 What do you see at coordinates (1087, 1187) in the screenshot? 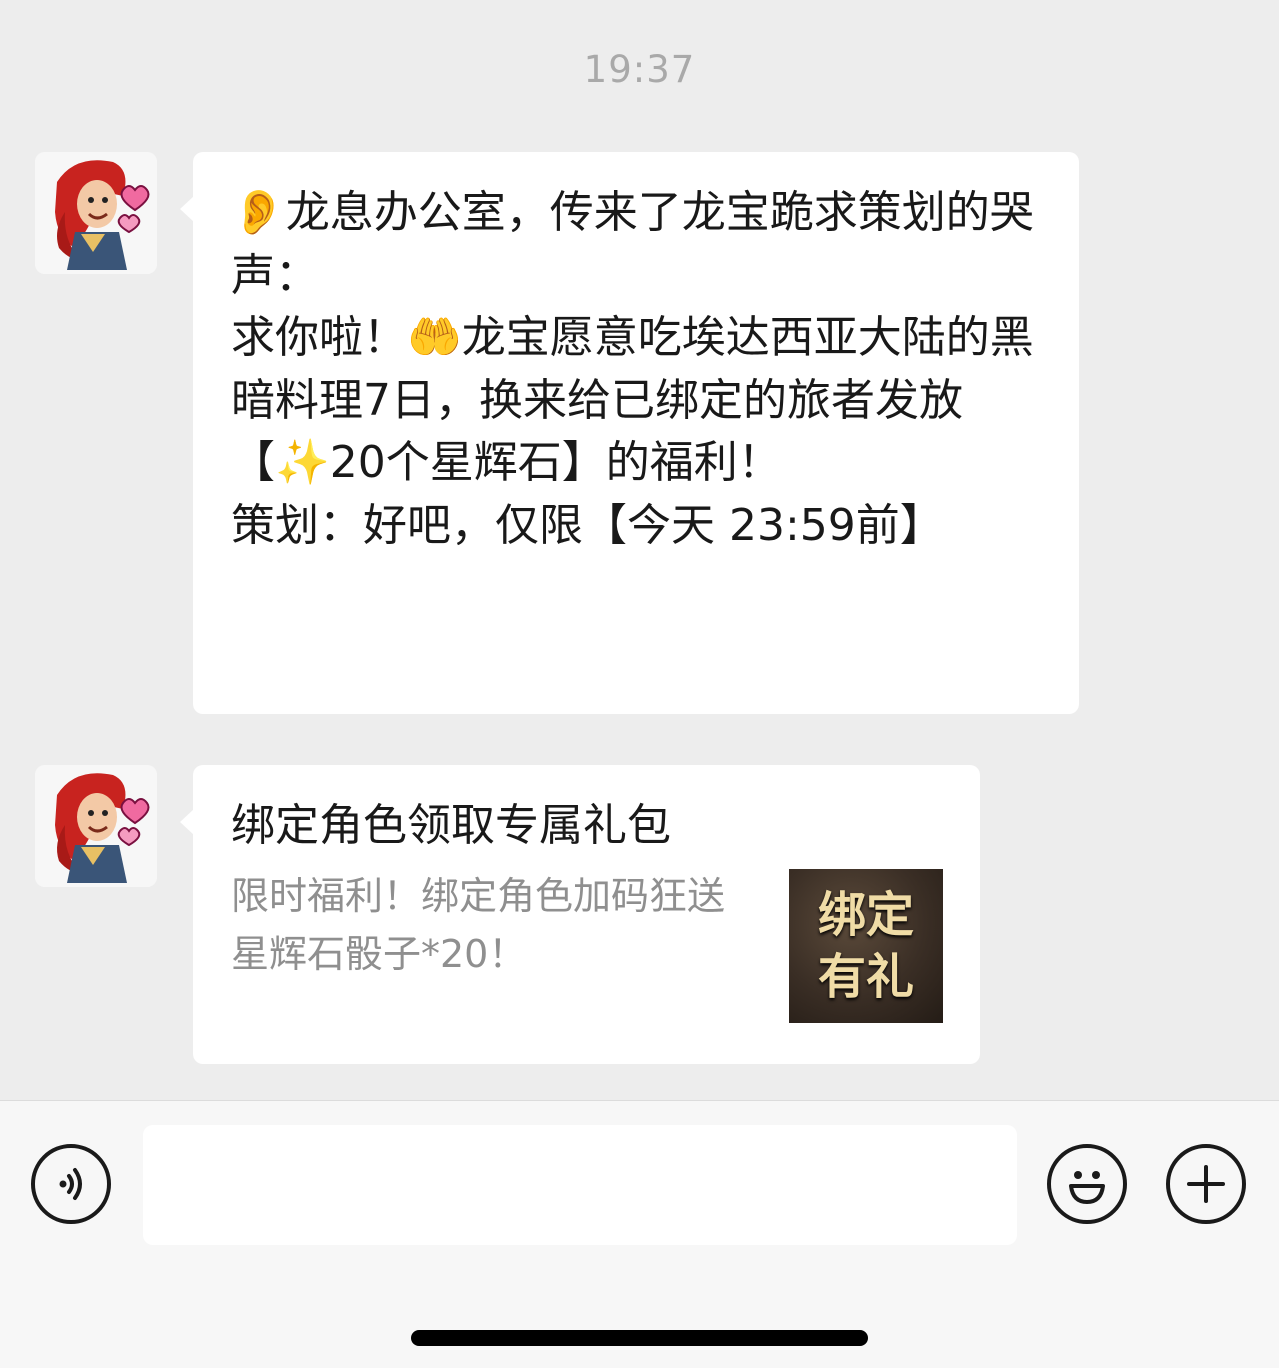
I see `emoji-smile-icon` at bounding box center [1087, 1187].